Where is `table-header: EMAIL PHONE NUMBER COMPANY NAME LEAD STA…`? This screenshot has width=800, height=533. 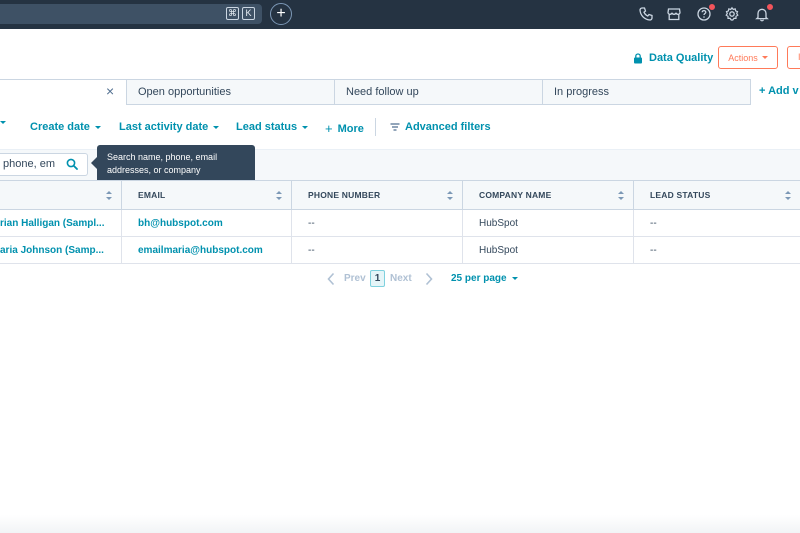
table-header: EMAIL PHONE NUMBER COMPANY NAME LEAD STA… is located at coordinates (400, 195).